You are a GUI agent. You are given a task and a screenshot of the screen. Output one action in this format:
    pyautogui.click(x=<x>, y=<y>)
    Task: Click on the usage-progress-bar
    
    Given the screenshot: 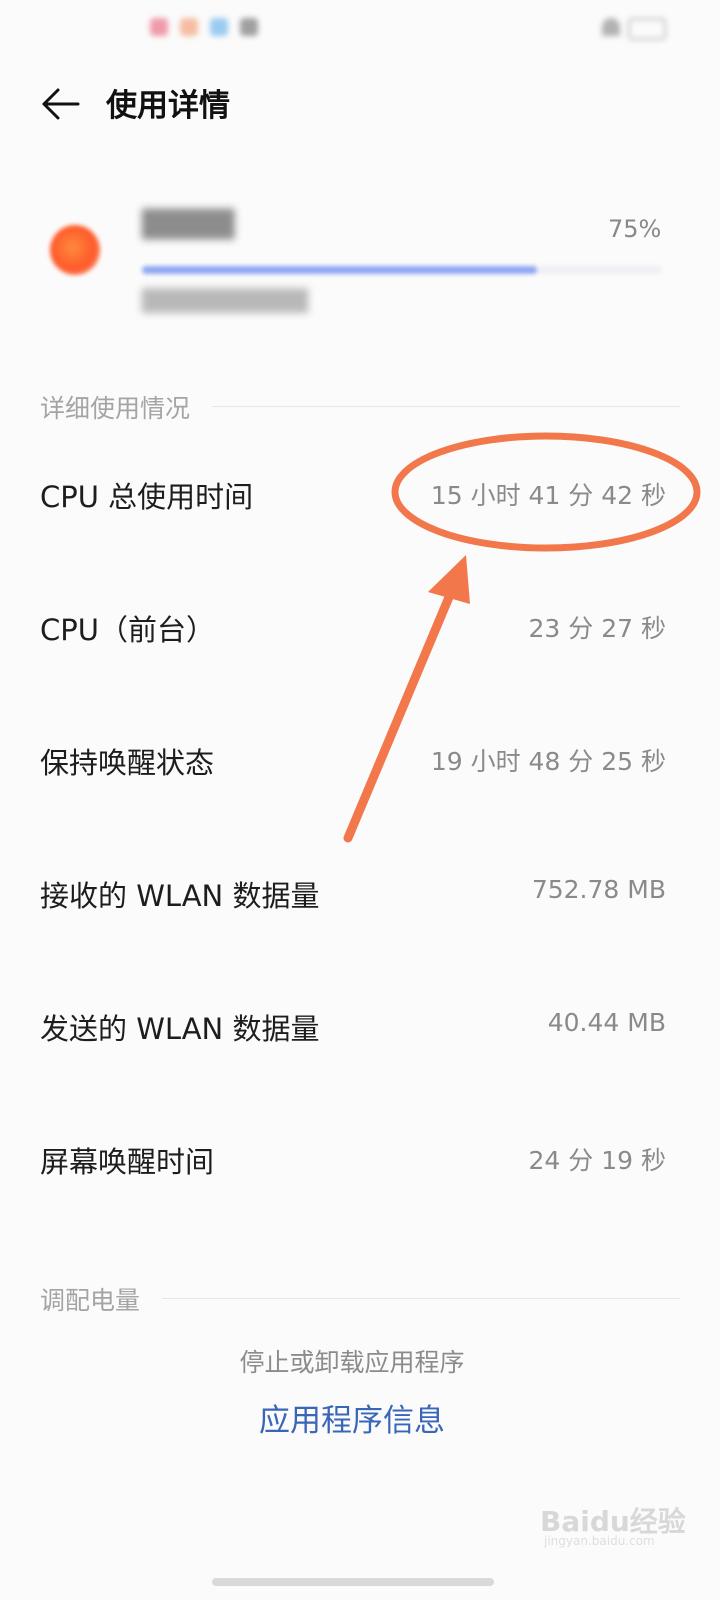 What is the action you would take?
    pyautogui.click(x=402, y=270)
    